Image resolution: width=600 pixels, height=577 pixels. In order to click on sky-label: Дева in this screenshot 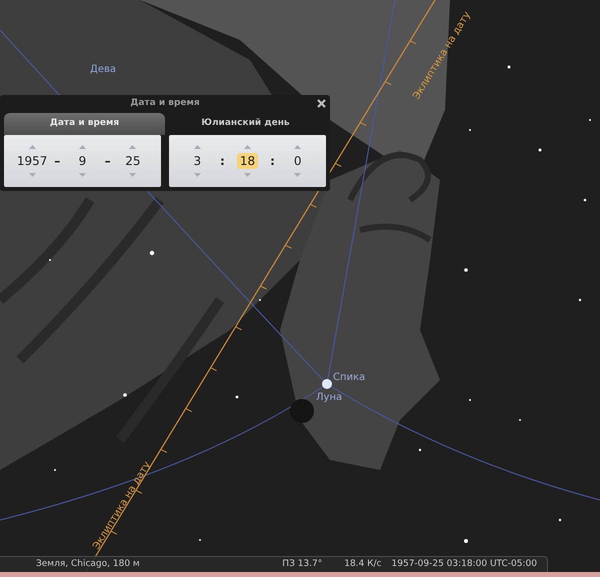, I will do `click(103, 69)`.